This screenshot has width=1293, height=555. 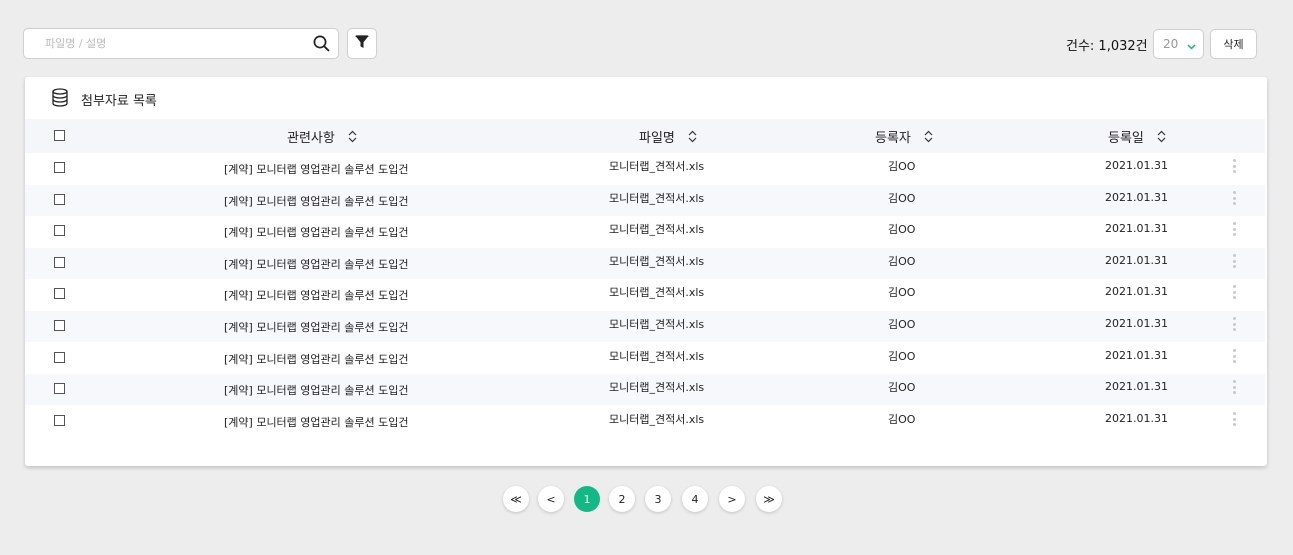 I want to click on card-header: 첨부자료 목록, so click(x=104, y=99).